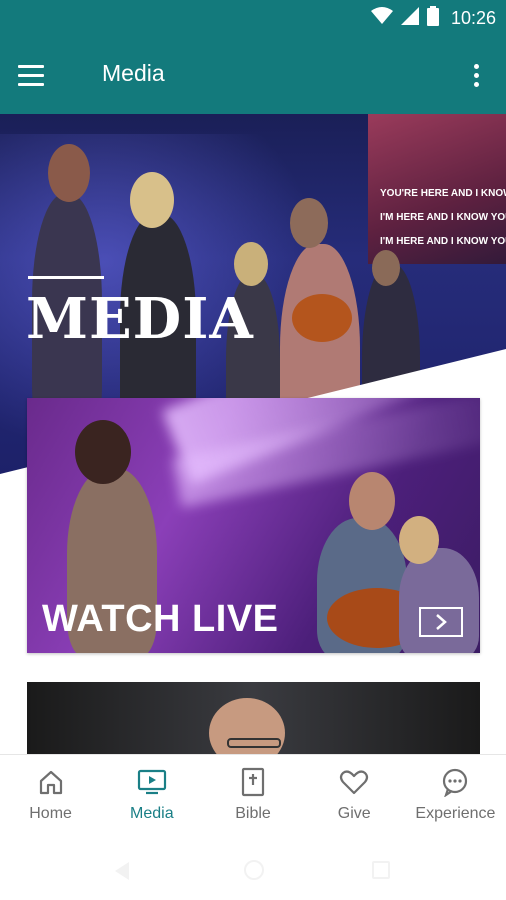 The height and width of the screenshot is (900, 506). I want to click on singer-figure, so click(439, 600).